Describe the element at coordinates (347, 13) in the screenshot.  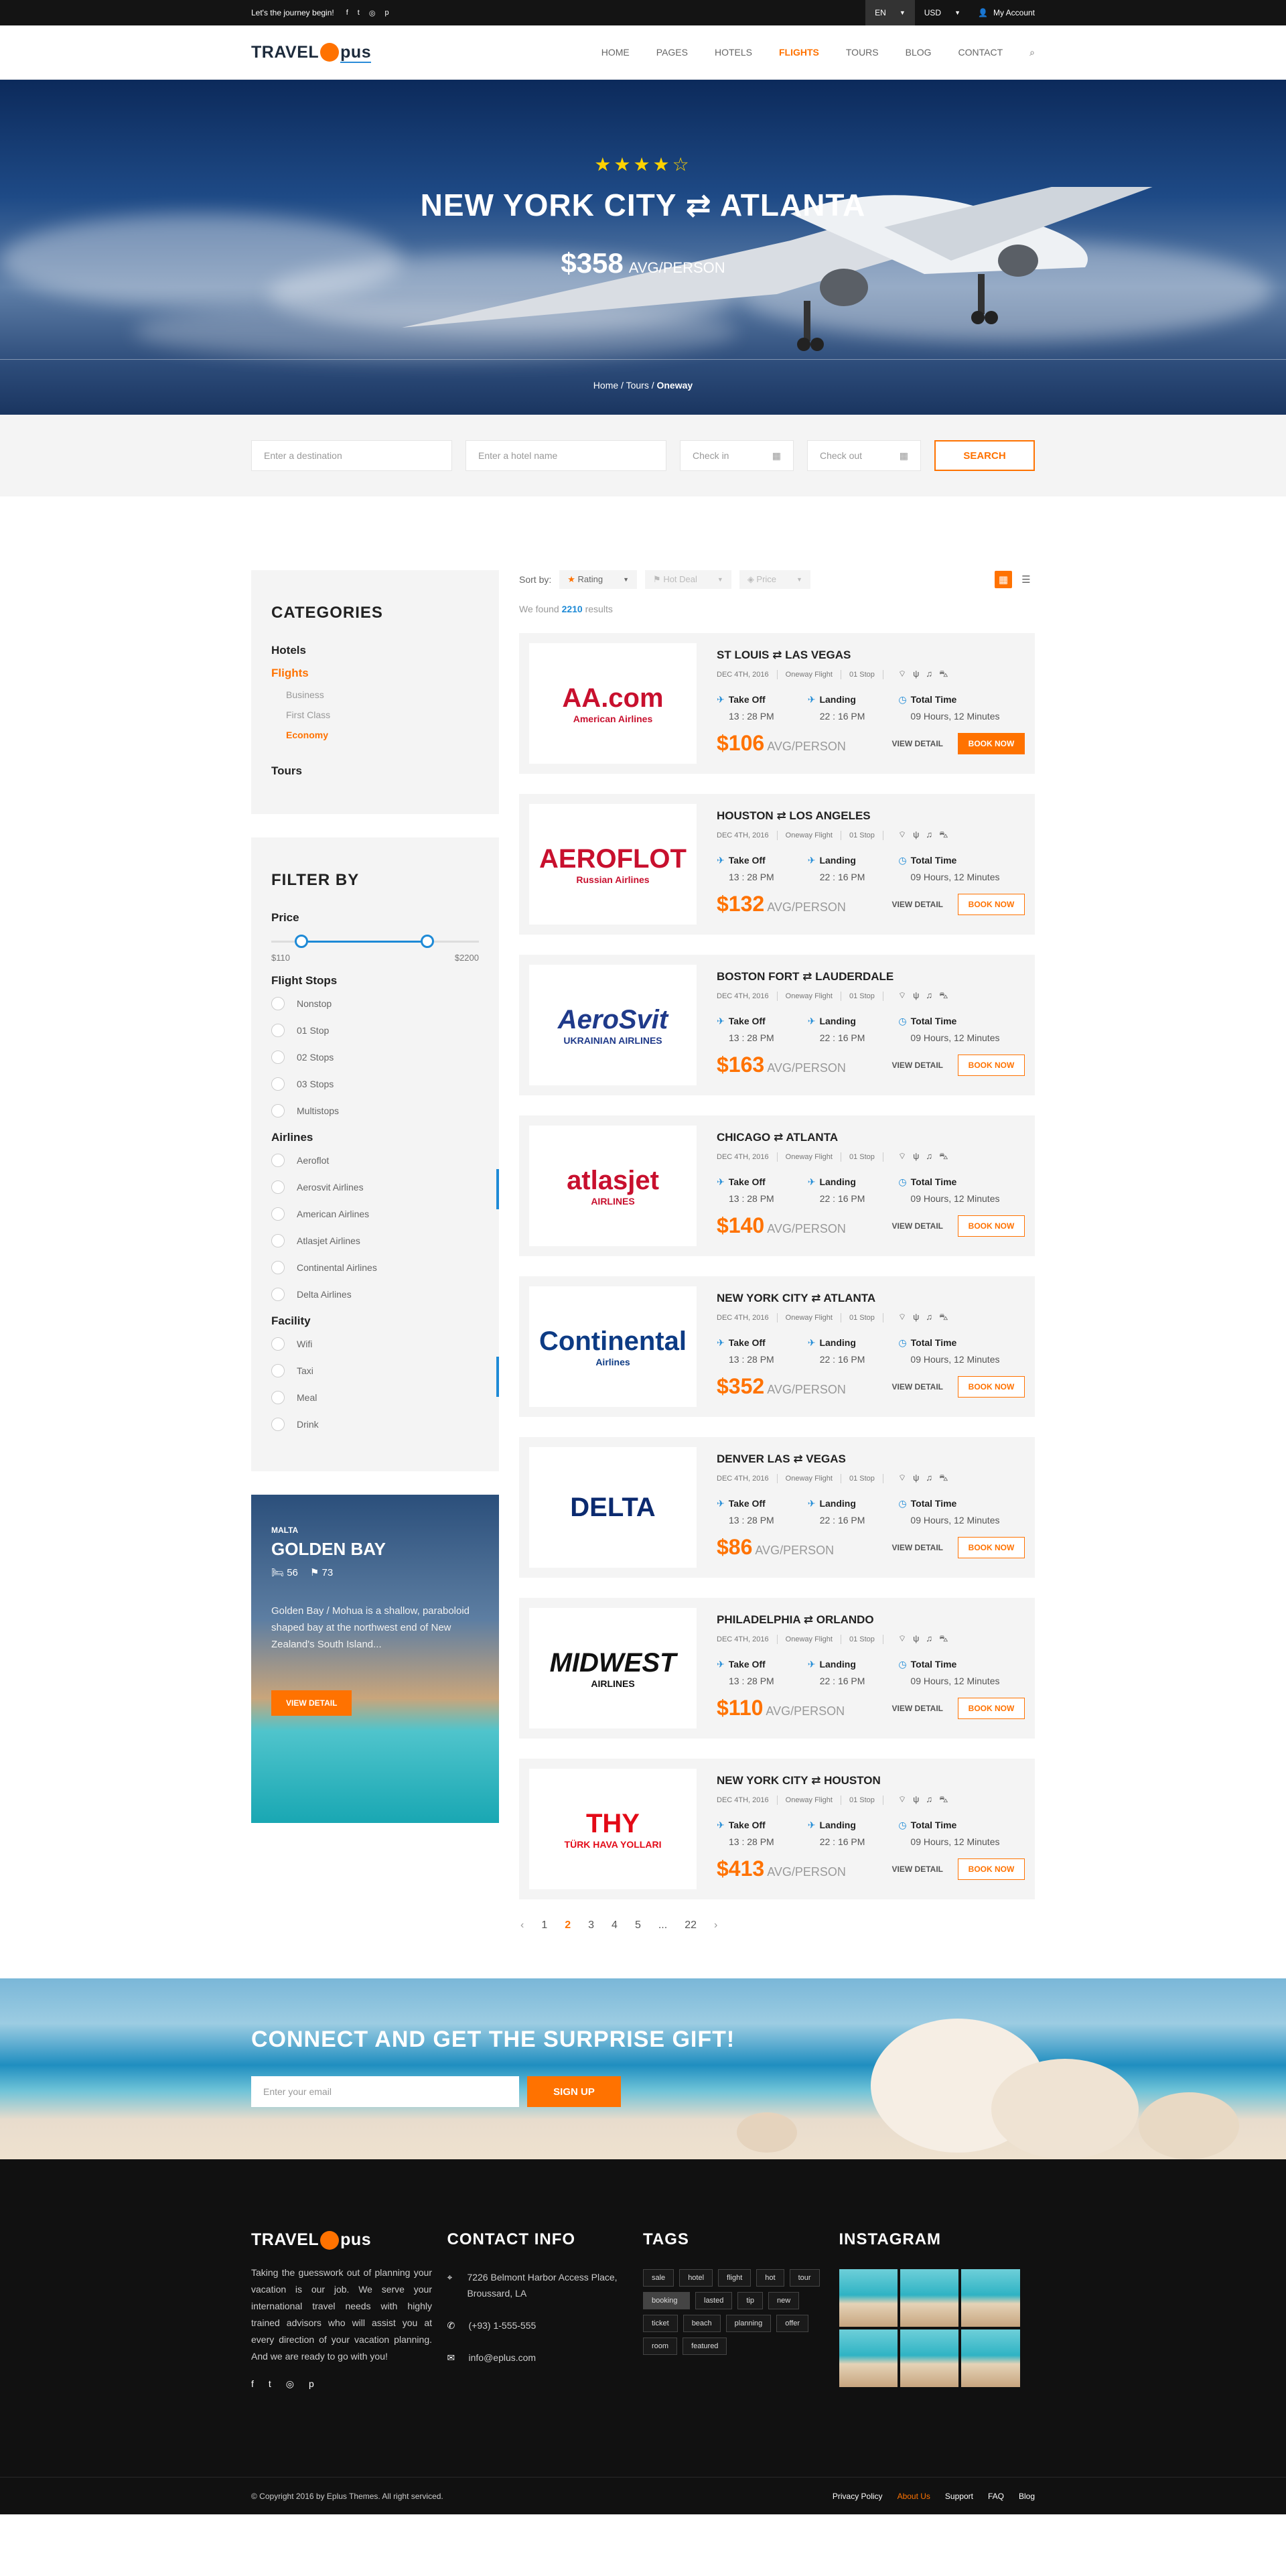
I see `facebook-icon: f` at that location.